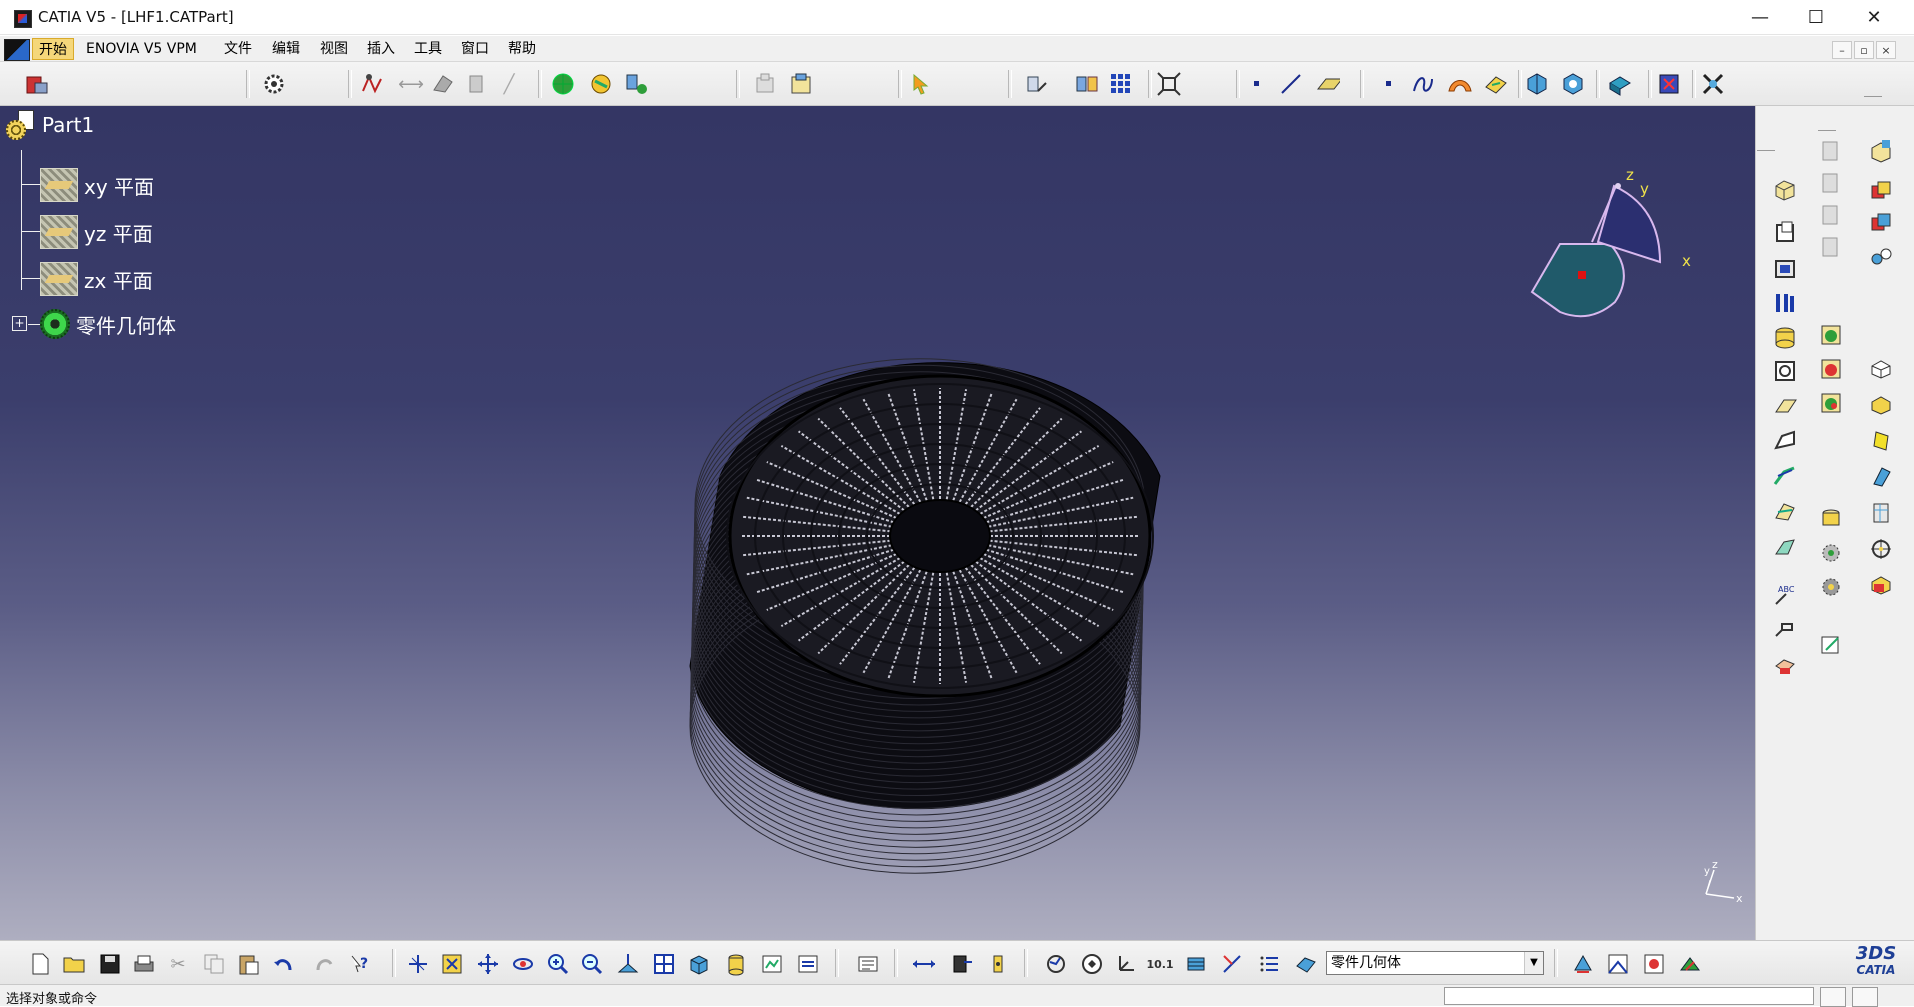 The height and width of the screenshot is (1007, 1914). What do you see at coordinates (475, 49) in the screenshot?
I see `menu-window: 窗口` at bounding box center [475, 49].